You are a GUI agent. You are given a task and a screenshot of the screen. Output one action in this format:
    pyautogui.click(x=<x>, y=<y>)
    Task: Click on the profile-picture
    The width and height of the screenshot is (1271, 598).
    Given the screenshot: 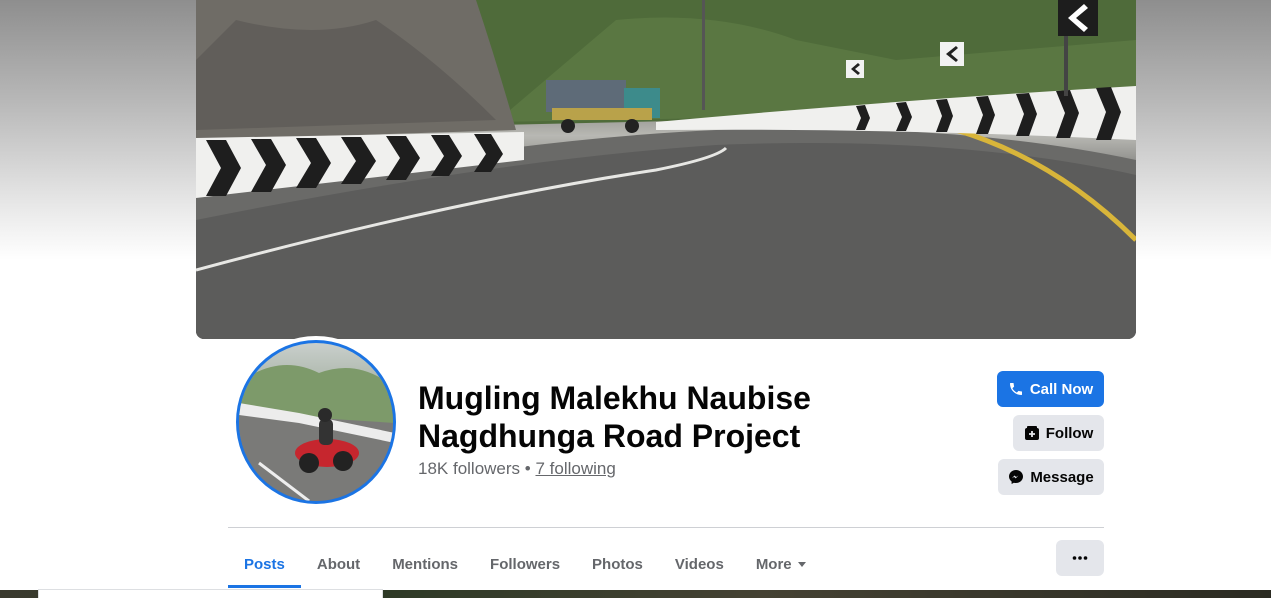 What is the action you would take?
    pyautogui.click(x=316, y=422)
    